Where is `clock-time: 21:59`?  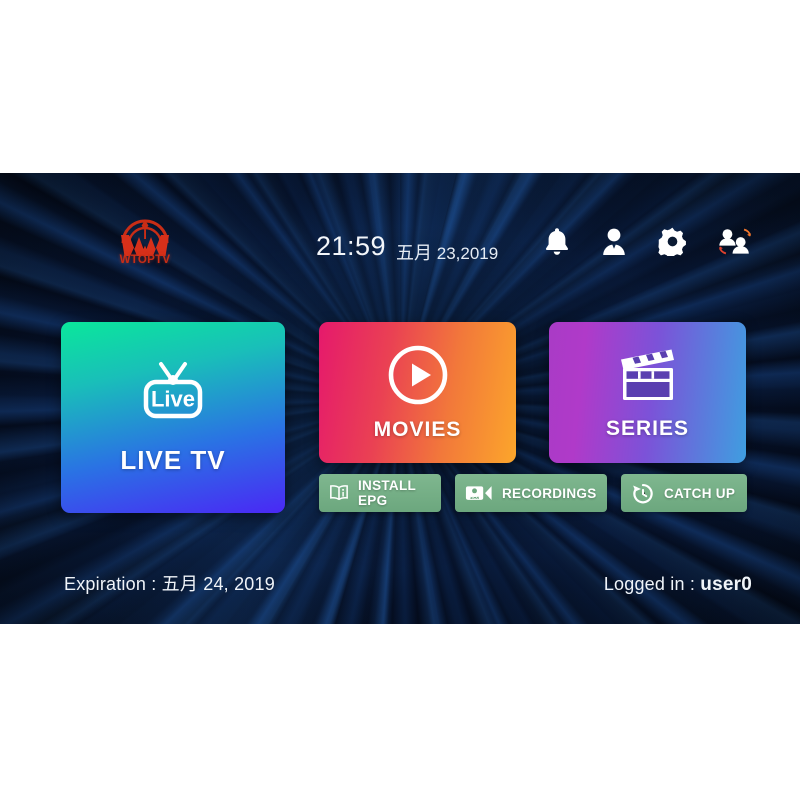 clock-time: 21:59 is located at coordinates (351, 246).